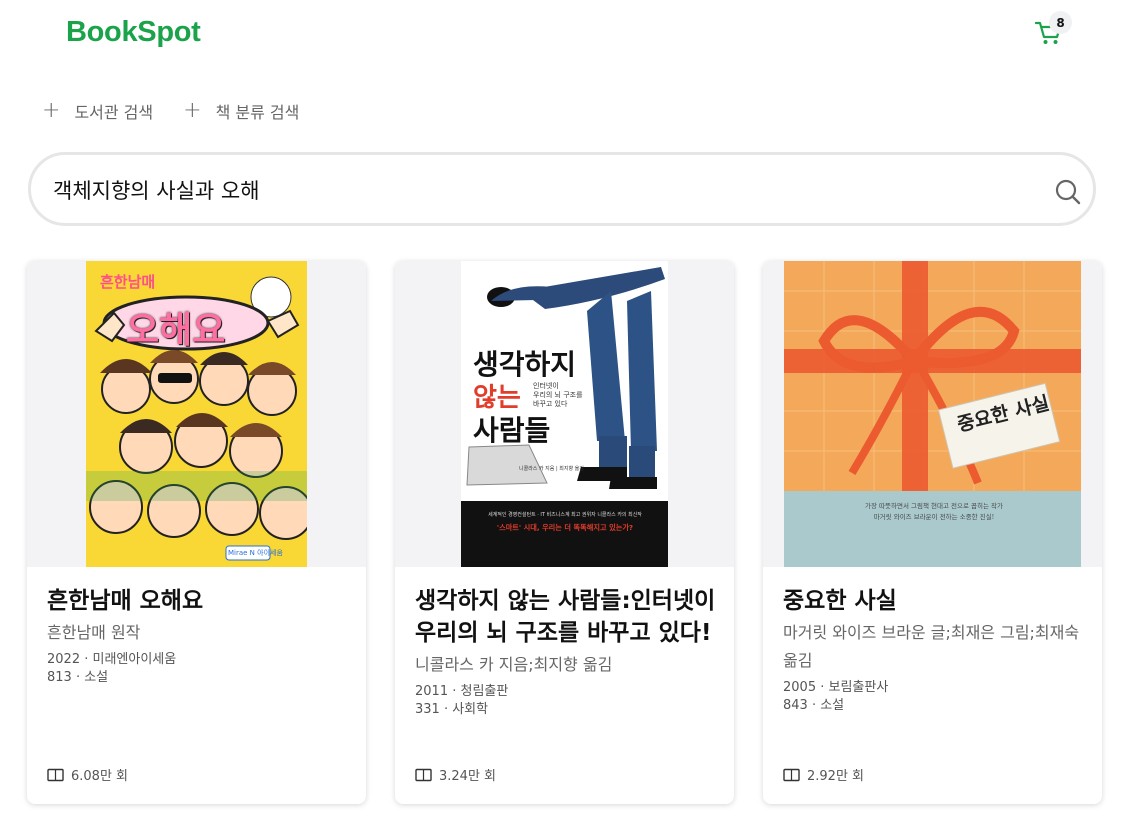 This screenshot has height=819, width=1131. What do you see at coordinates (170, 111) in the screenshot?
I see `search-filters: + 도서관 검색 + 책 분류 검색` at bounding box center [170, 111].